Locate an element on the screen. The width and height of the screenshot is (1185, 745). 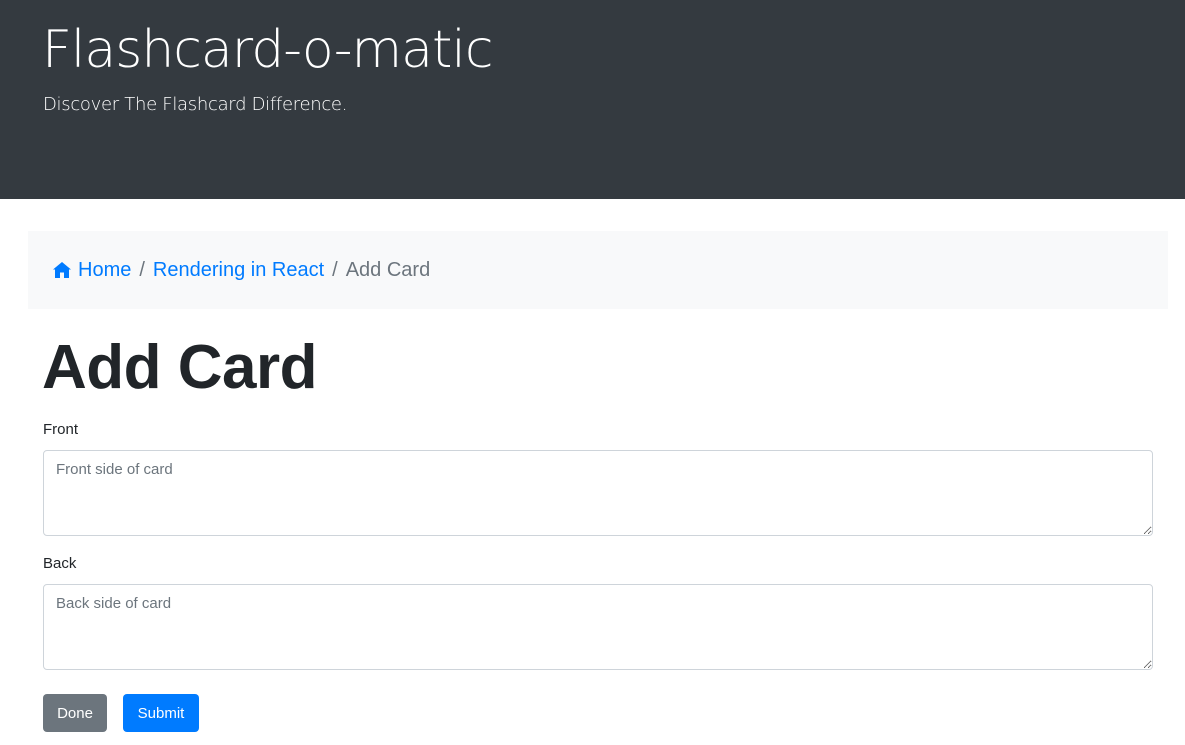
breadcrumb-home-label: Home is located at coordinates (105, 269).